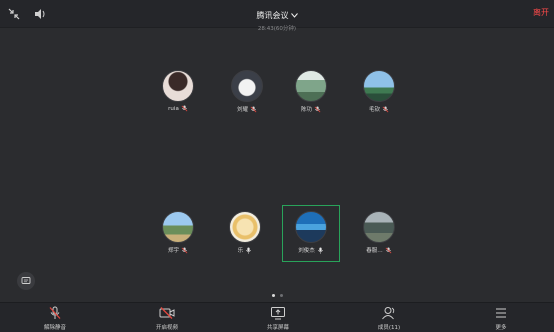  Describe the element at coordinates (277, 295) in the screenshot. I see `page-indicator` at that location.